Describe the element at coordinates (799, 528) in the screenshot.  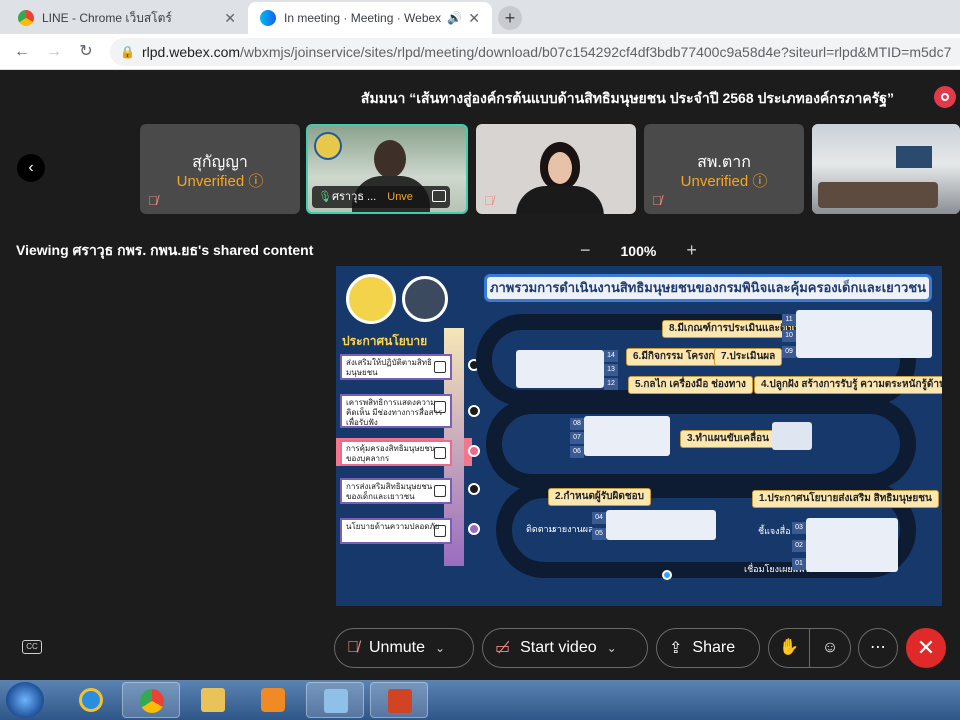
I see `step-number: 03` at that location.